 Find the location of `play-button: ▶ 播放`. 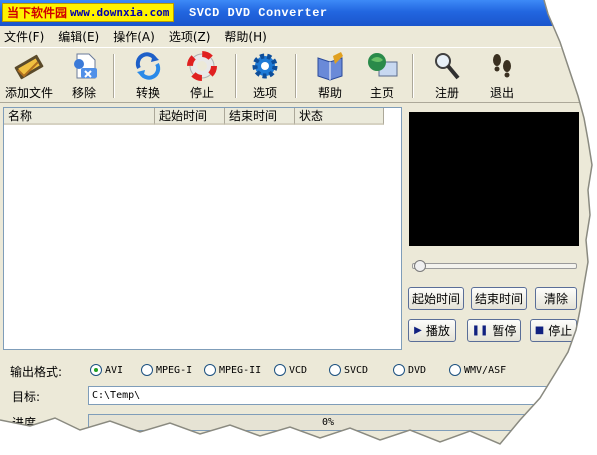

play-button: ▶ 播放 is located at coordinates (432, 330).